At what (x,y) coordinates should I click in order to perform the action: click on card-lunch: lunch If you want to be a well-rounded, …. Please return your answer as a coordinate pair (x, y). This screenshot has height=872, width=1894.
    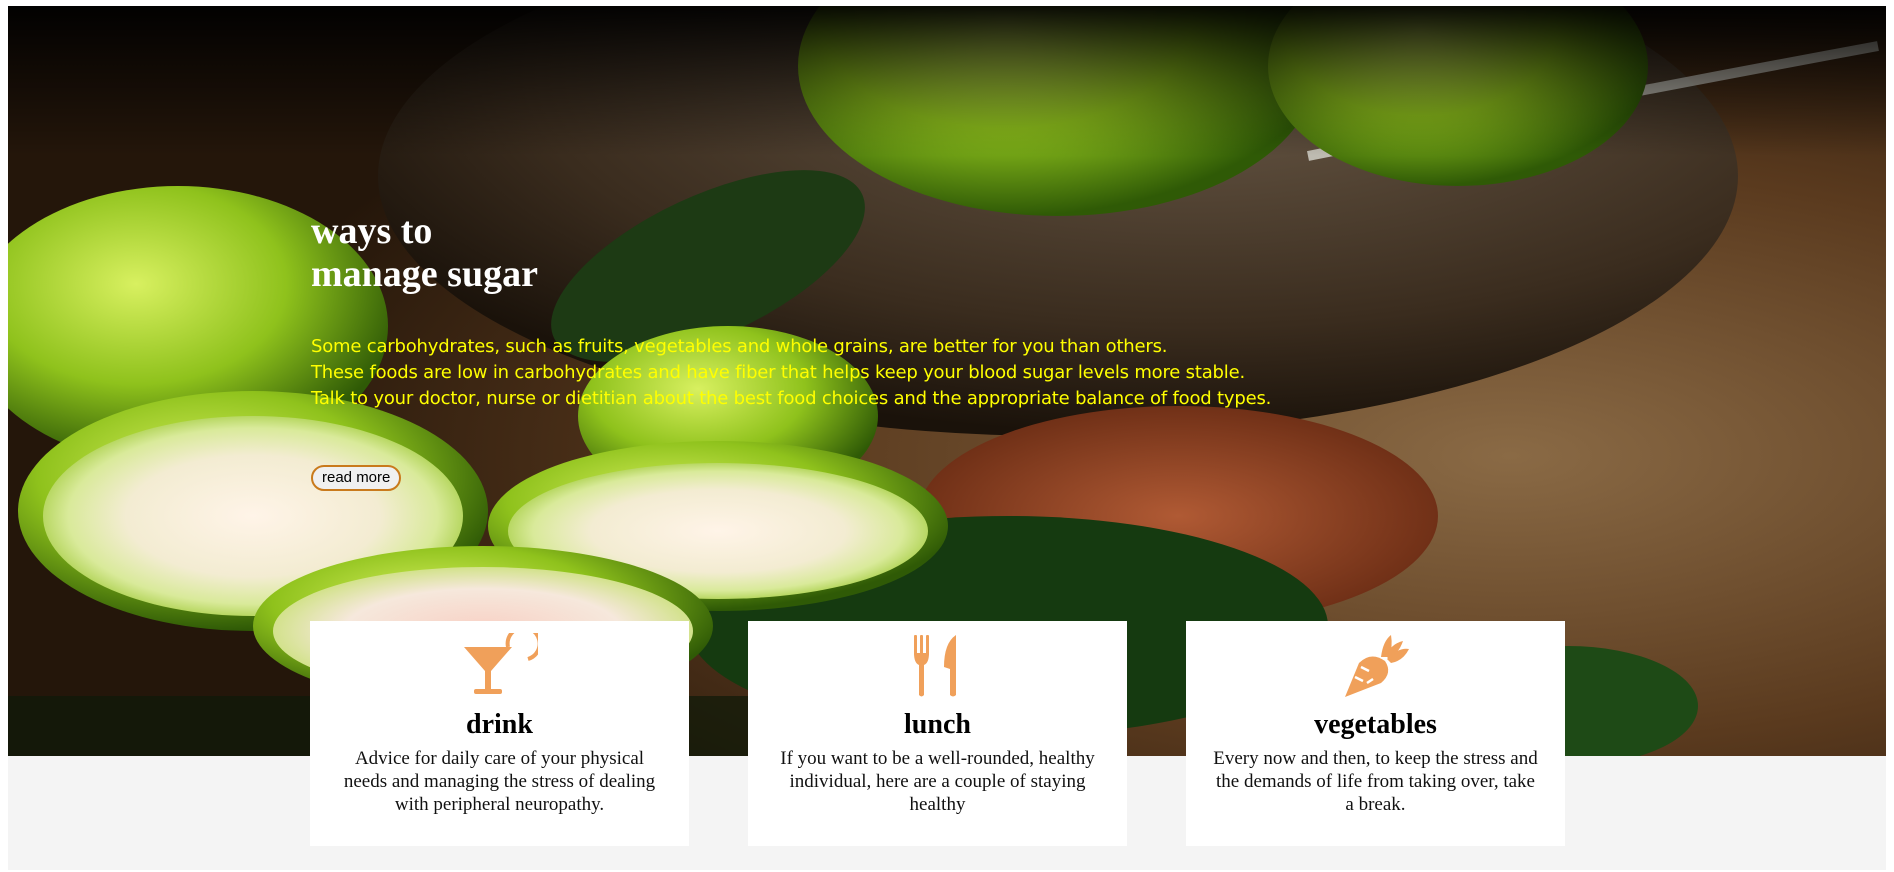
    Looking at the image, I should click on (937, 733).